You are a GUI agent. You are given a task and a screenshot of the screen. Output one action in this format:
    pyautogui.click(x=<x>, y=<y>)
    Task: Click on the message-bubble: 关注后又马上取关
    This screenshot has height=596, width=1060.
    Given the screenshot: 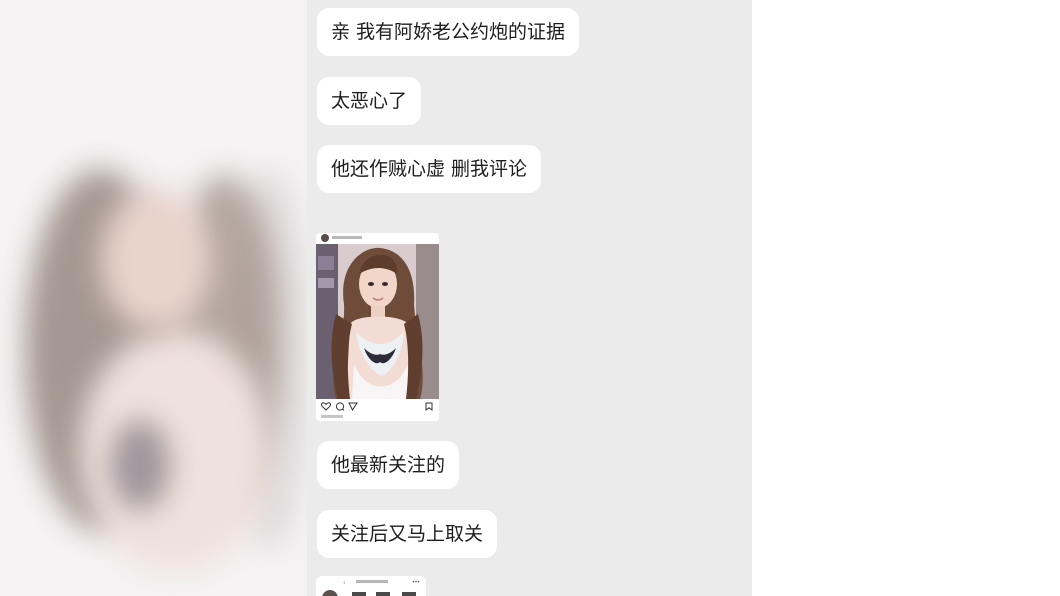 What is the action you would take?
    pyautogui.click(x=407, y=534)
    